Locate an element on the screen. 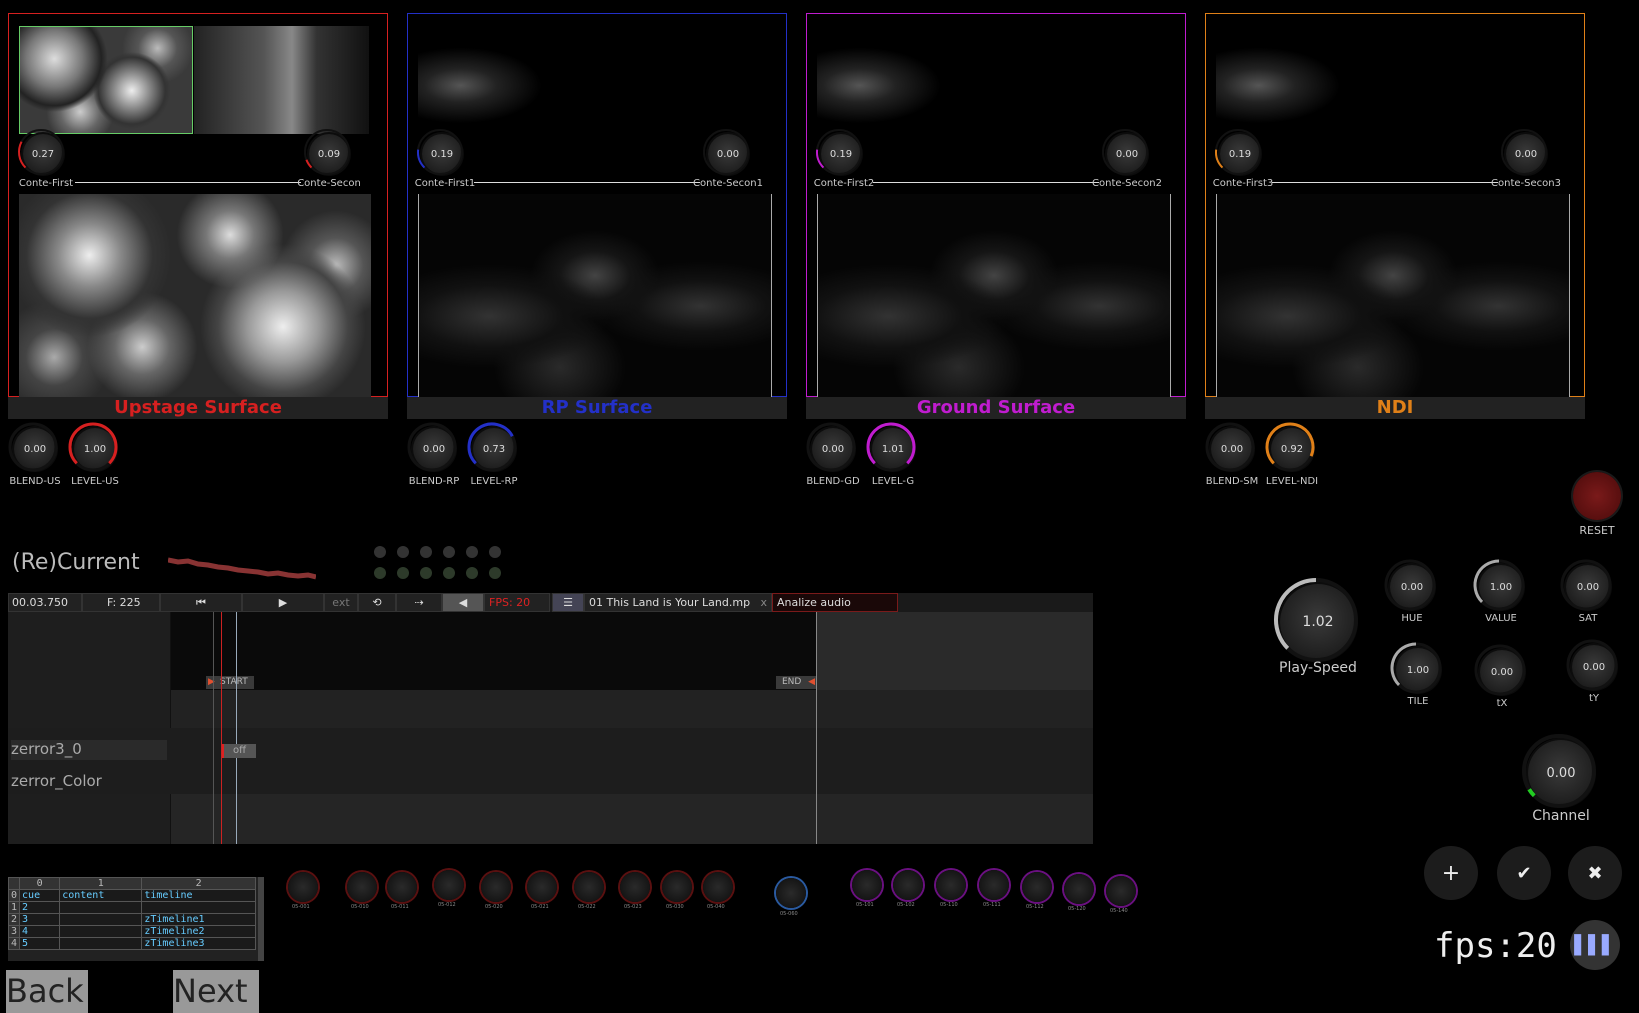 This screenshot has height=1013, width=1639. knob-hue: 0.00 is located at coordinates (1410, 585).